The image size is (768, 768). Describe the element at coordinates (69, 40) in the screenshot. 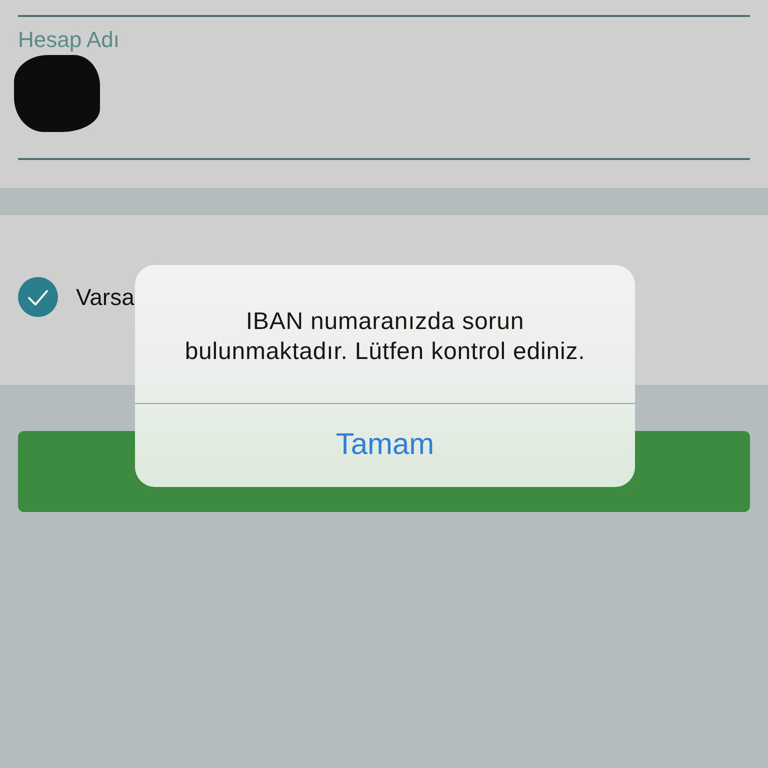

I see `field-label: Hesap Adı` at that location.